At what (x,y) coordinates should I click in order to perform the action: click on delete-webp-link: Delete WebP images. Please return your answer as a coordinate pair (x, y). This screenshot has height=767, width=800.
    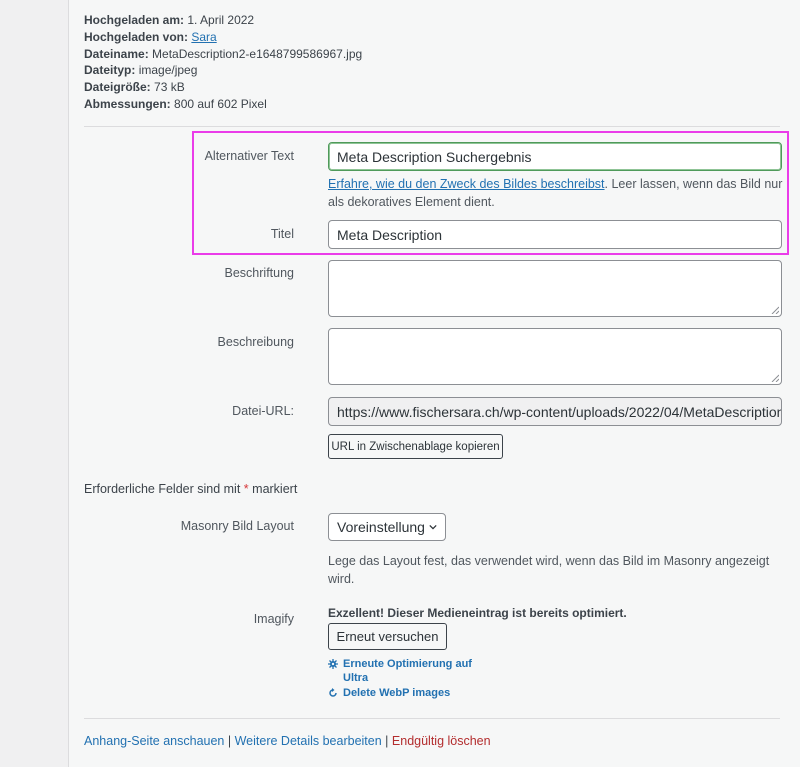
    Looking at the image, I should click on (389, 693).